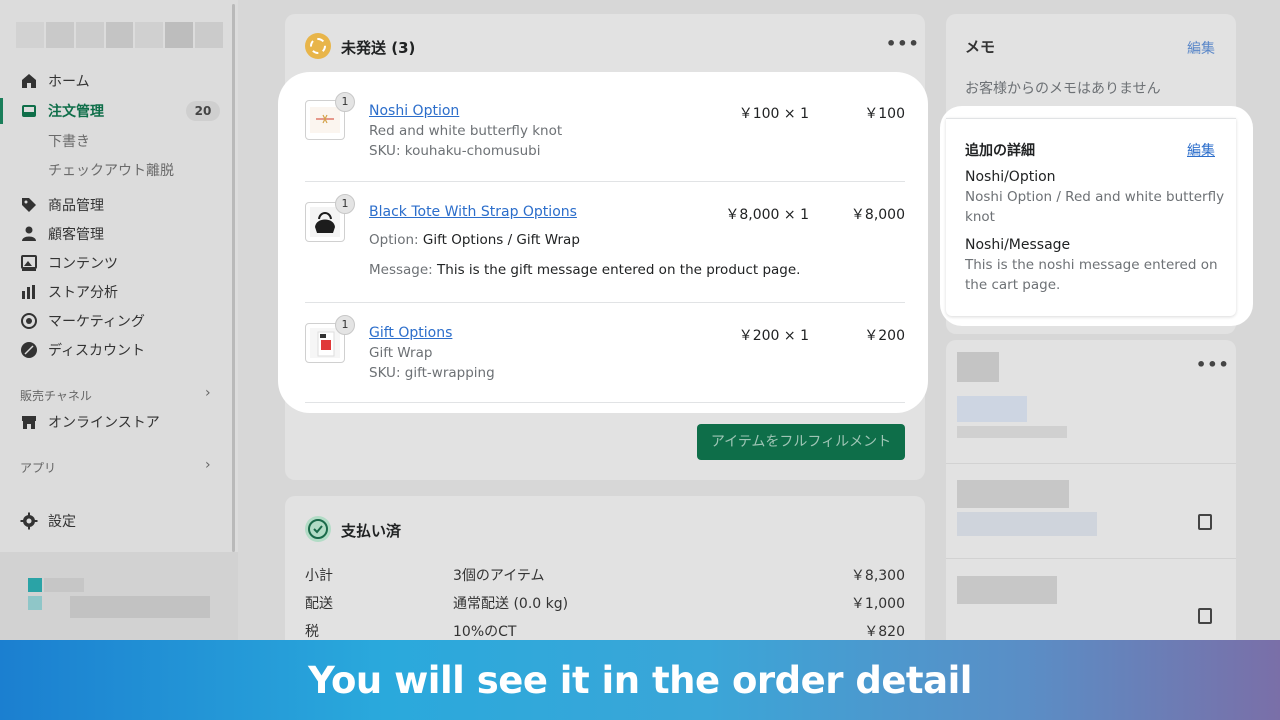  What do you see at coordinates (605, 631) in the screenshot?
I see `payment-row: 税 10%のCT ￥820` at bounding box center [605, 631].